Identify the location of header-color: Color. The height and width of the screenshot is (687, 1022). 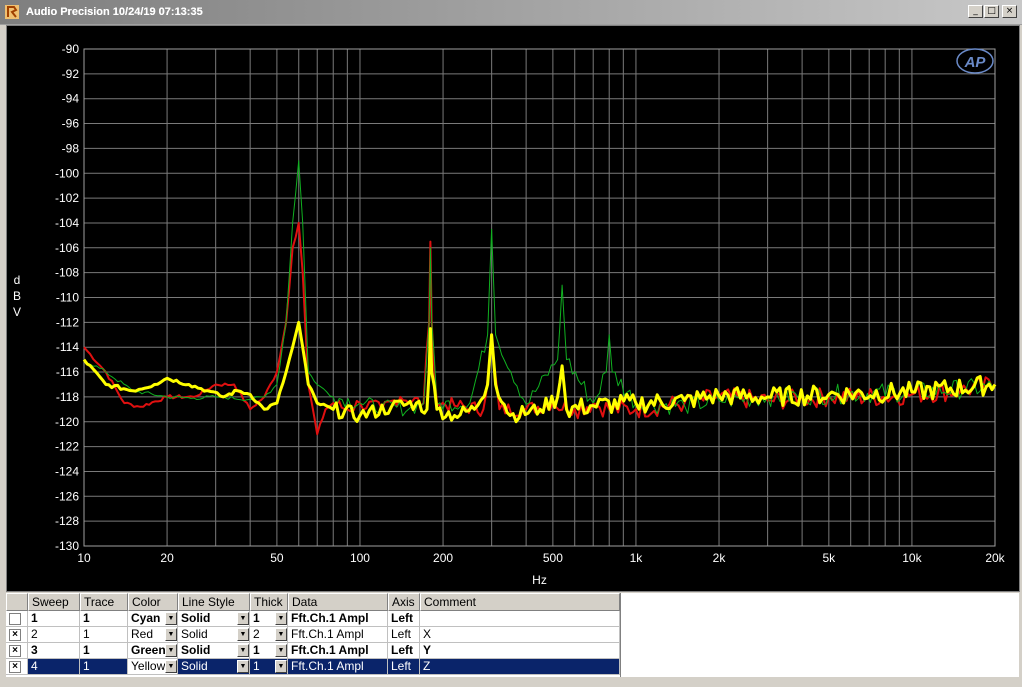
(153, 602).